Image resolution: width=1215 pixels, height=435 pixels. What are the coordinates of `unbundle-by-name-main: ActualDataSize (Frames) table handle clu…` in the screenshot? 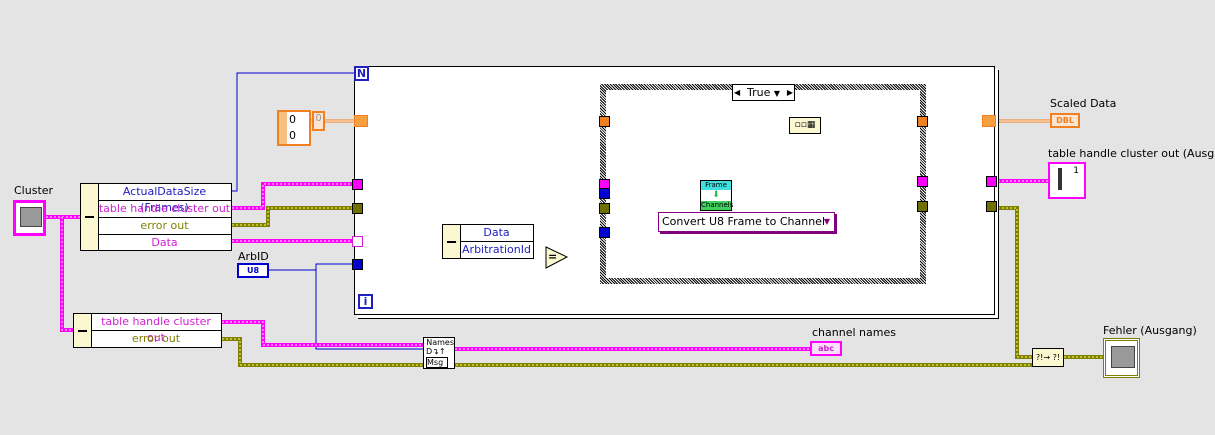 It's located at (156, 217).